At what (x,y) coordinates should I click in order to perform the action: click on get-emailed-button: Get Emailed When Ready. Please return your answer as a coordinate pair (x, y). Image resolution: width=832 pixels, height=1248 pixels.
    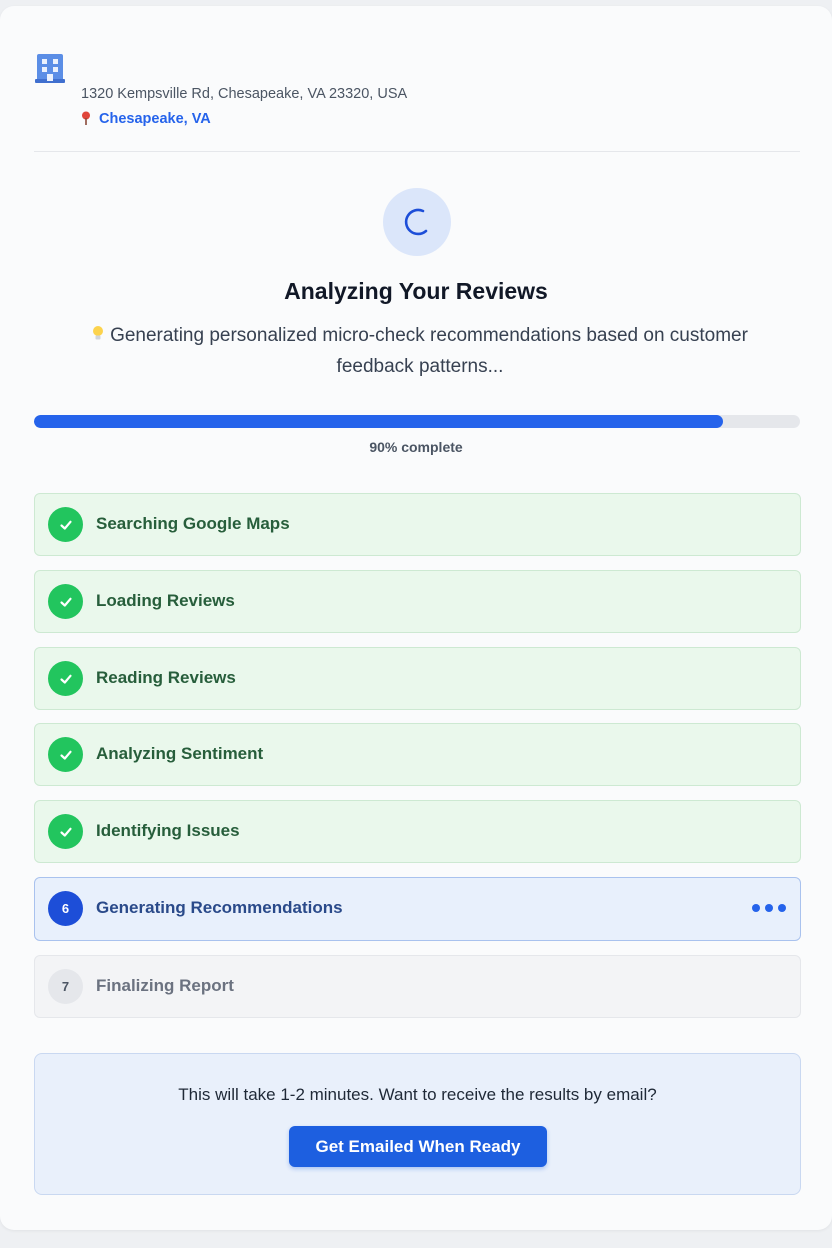
    Looking at the image, I should click on (418, 1146).